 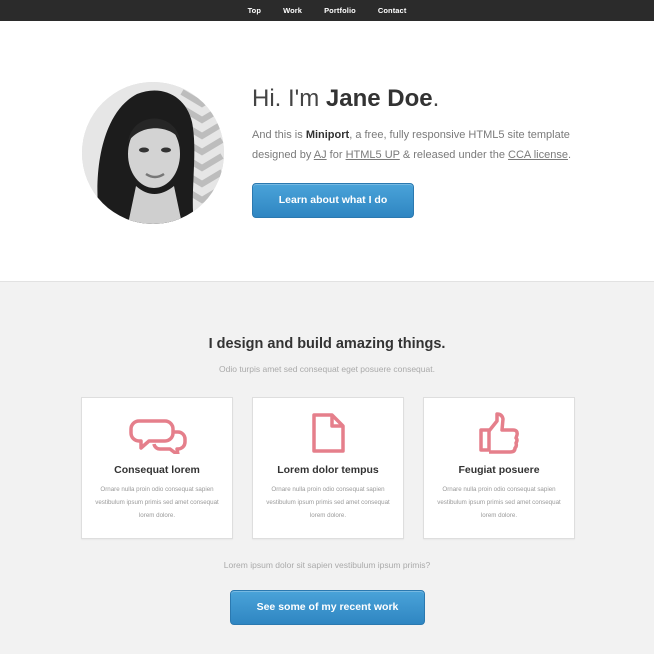 What do you see at coordinates (327, 135) in the screenshot?
I see `template-name: Miniport` at bounding box center [327, 135].